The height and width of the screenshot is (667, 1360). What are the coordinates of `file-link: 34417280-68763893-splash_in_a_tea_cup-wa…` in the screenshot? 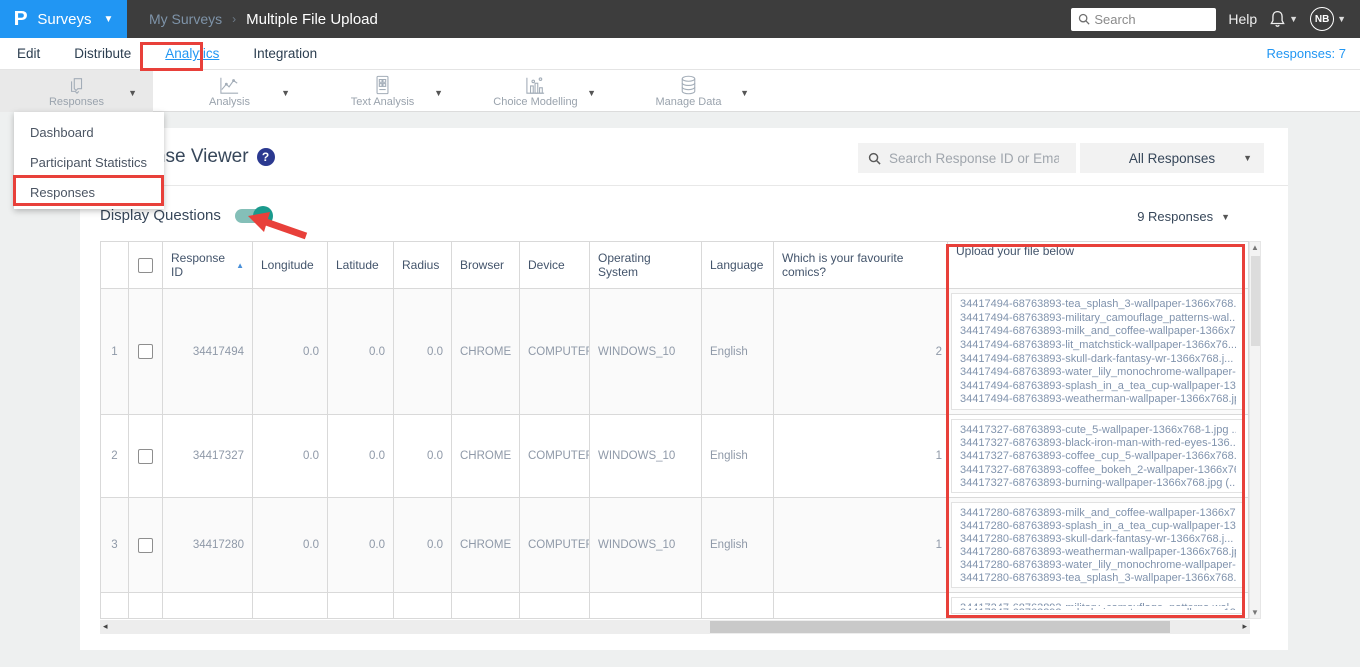 It's located at (1098, 525).